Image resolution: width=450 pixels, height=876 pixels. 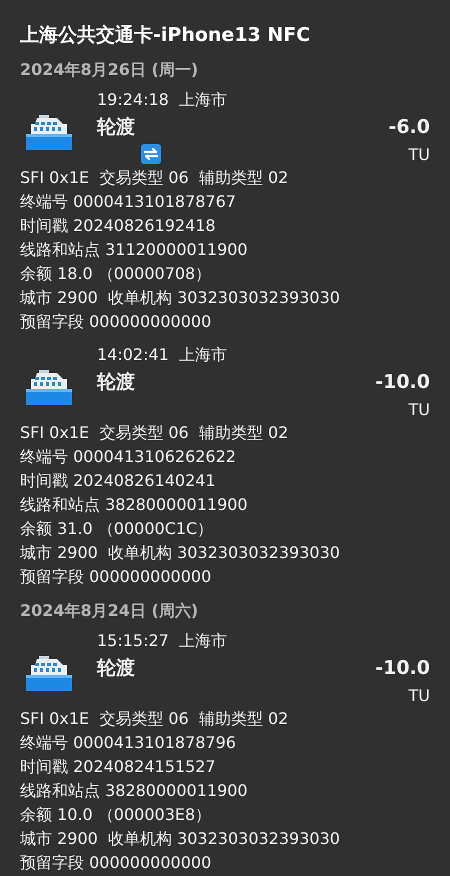 I want to click on detail-line: 时间戳 20240824151527, so click(x=118, y=767).